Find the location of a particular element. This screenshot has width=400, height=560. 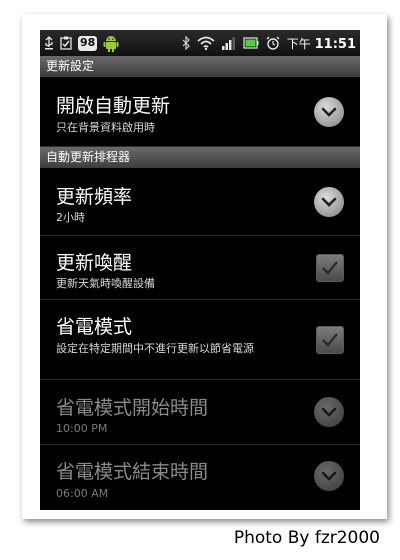

clock-time: 11:51 is located at coordinates (335, 44).